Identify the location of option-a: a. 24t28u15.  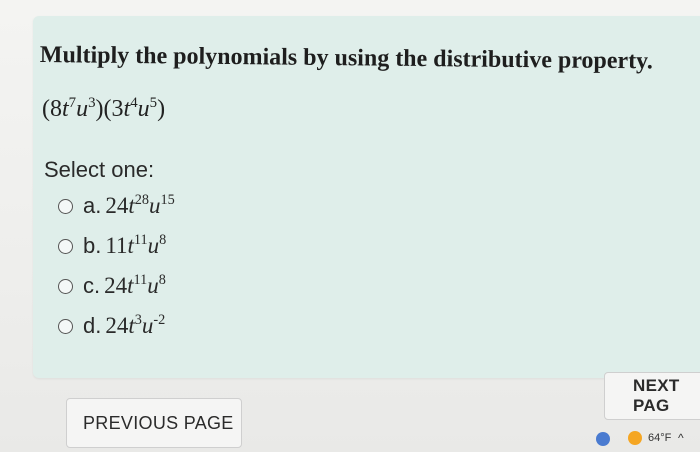
(116, 206).